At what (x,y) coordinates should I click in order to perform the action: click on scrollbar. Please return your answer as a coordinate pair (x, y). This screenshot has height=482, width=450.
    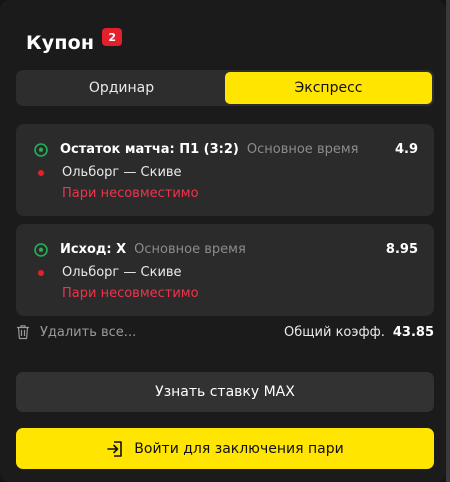
    Looking at the image, I should click on (448, 241).